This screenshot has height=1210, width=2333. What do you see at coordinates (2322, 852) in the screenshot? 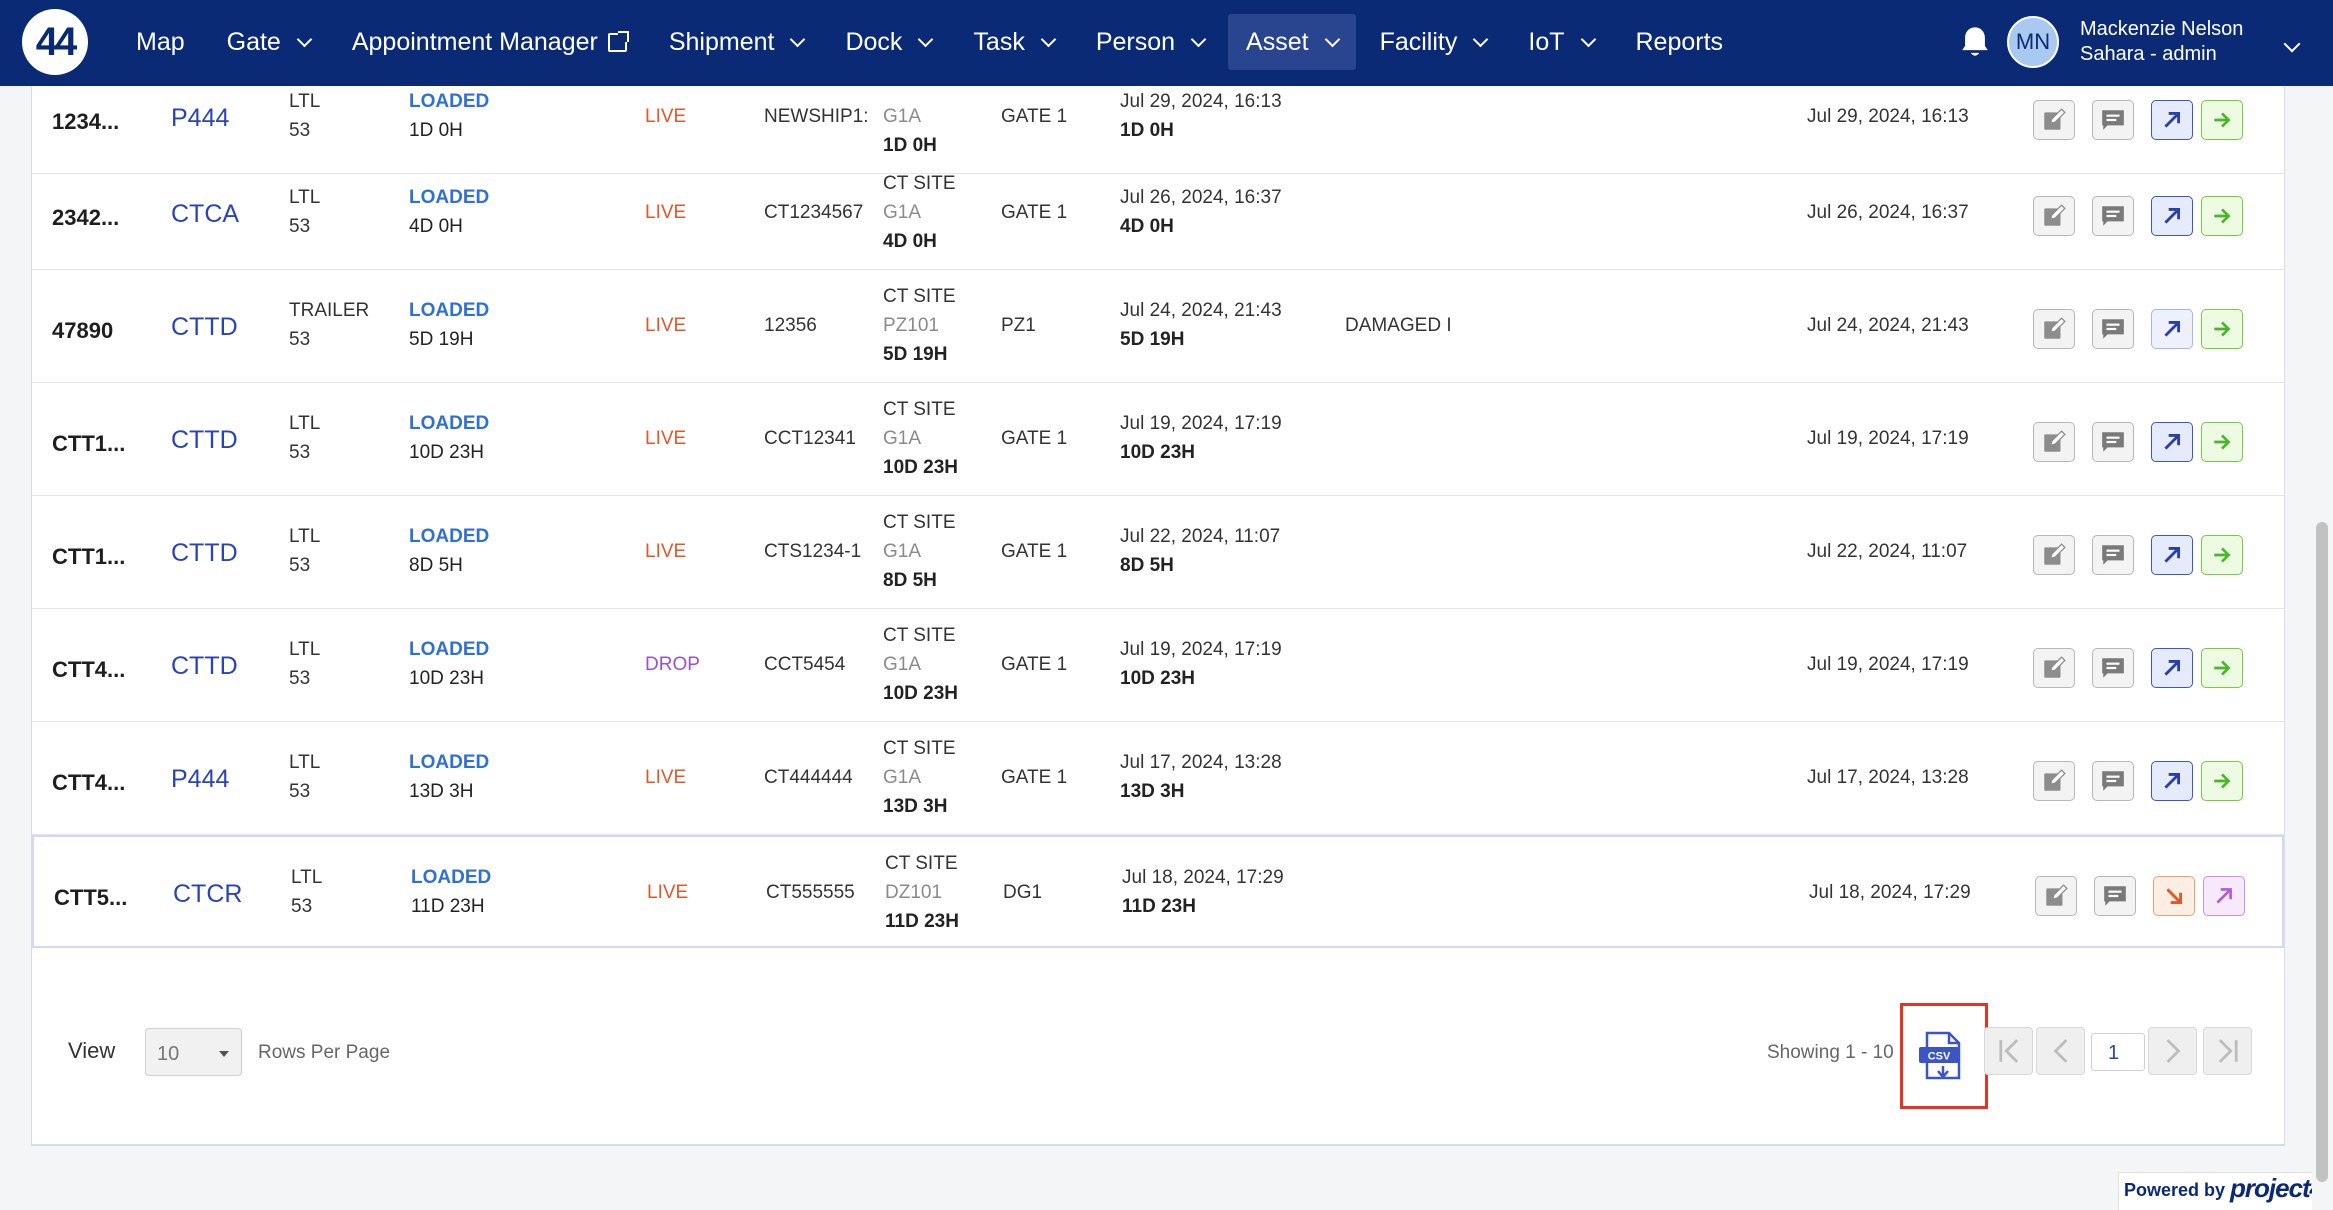
I see `scrollbar-thumb` at bounding box center [2322, 852].